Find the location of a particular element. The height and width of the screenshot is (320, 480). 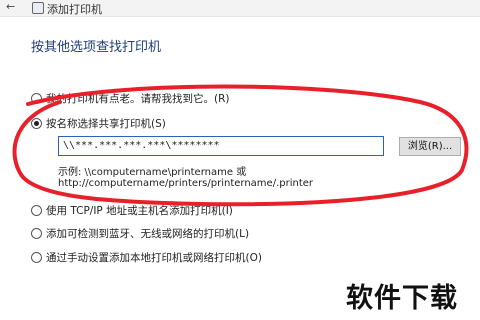

option-tcpip: 使用 TCP/IP 地址或主机名添加打印机(I) is located at coordinates (132, 210).